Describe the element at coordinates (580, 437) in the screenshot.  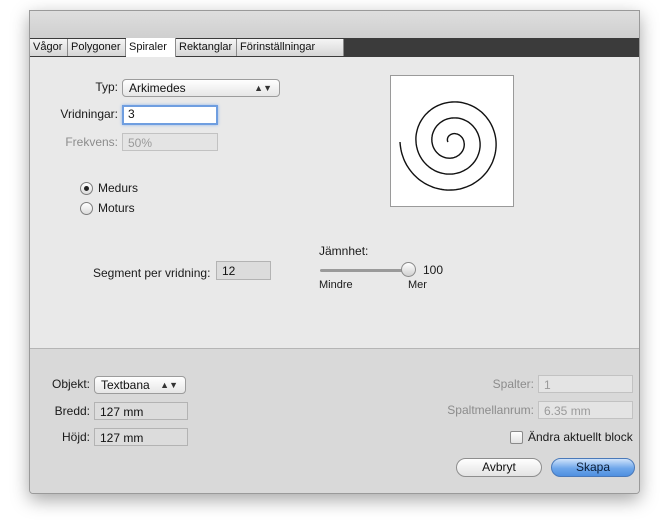
I see `andra-aktuellt-block-label: Ändra aktuellt block` at that location.